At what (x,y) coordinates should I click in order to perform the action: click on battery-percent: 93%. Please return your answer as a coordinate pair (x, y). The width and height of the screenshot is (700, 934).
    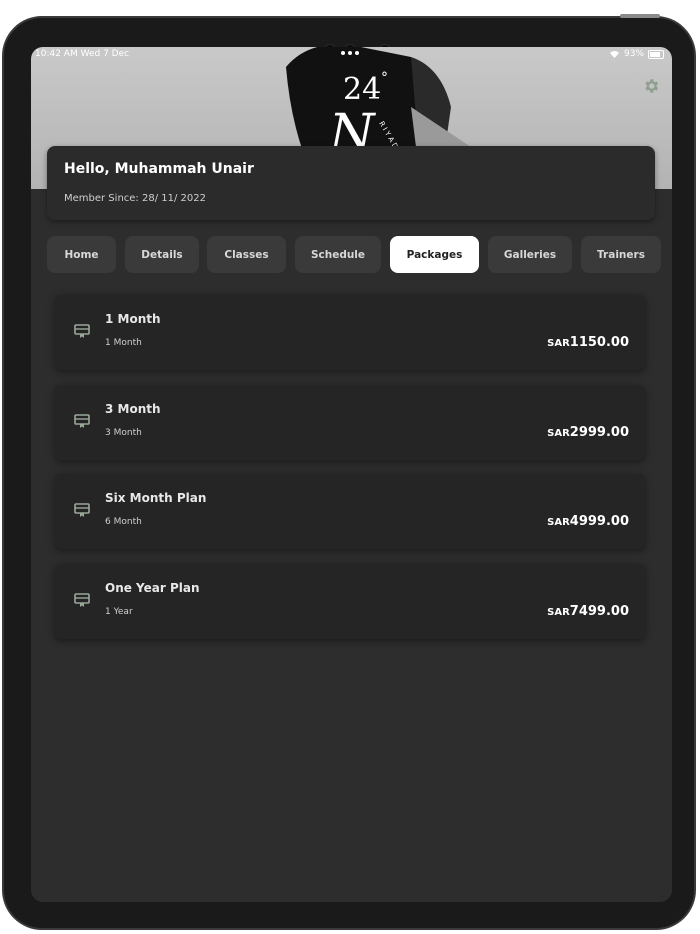
    Looking at the image, I should click on (633, 54).